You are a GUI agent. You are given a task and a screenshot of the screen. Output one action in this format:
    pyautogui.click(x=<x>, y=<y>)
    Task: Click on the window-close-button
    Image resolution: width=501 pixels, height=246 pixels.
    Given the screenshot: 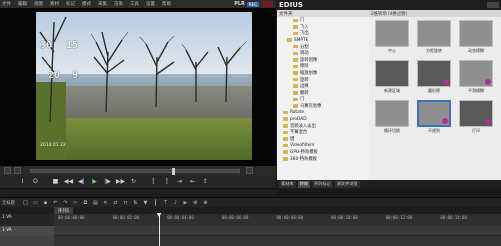 What is the action you would take?
    pyautogui.click(x=268, y=4)
    